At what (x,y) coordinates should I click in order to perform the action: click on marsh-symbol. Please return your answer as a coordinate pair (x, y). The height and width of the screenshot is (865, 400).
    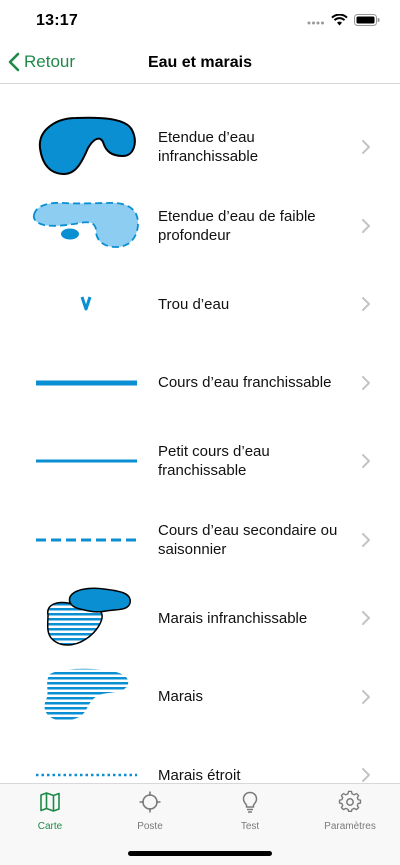
    Looking at the image, I should click on (86, 694).